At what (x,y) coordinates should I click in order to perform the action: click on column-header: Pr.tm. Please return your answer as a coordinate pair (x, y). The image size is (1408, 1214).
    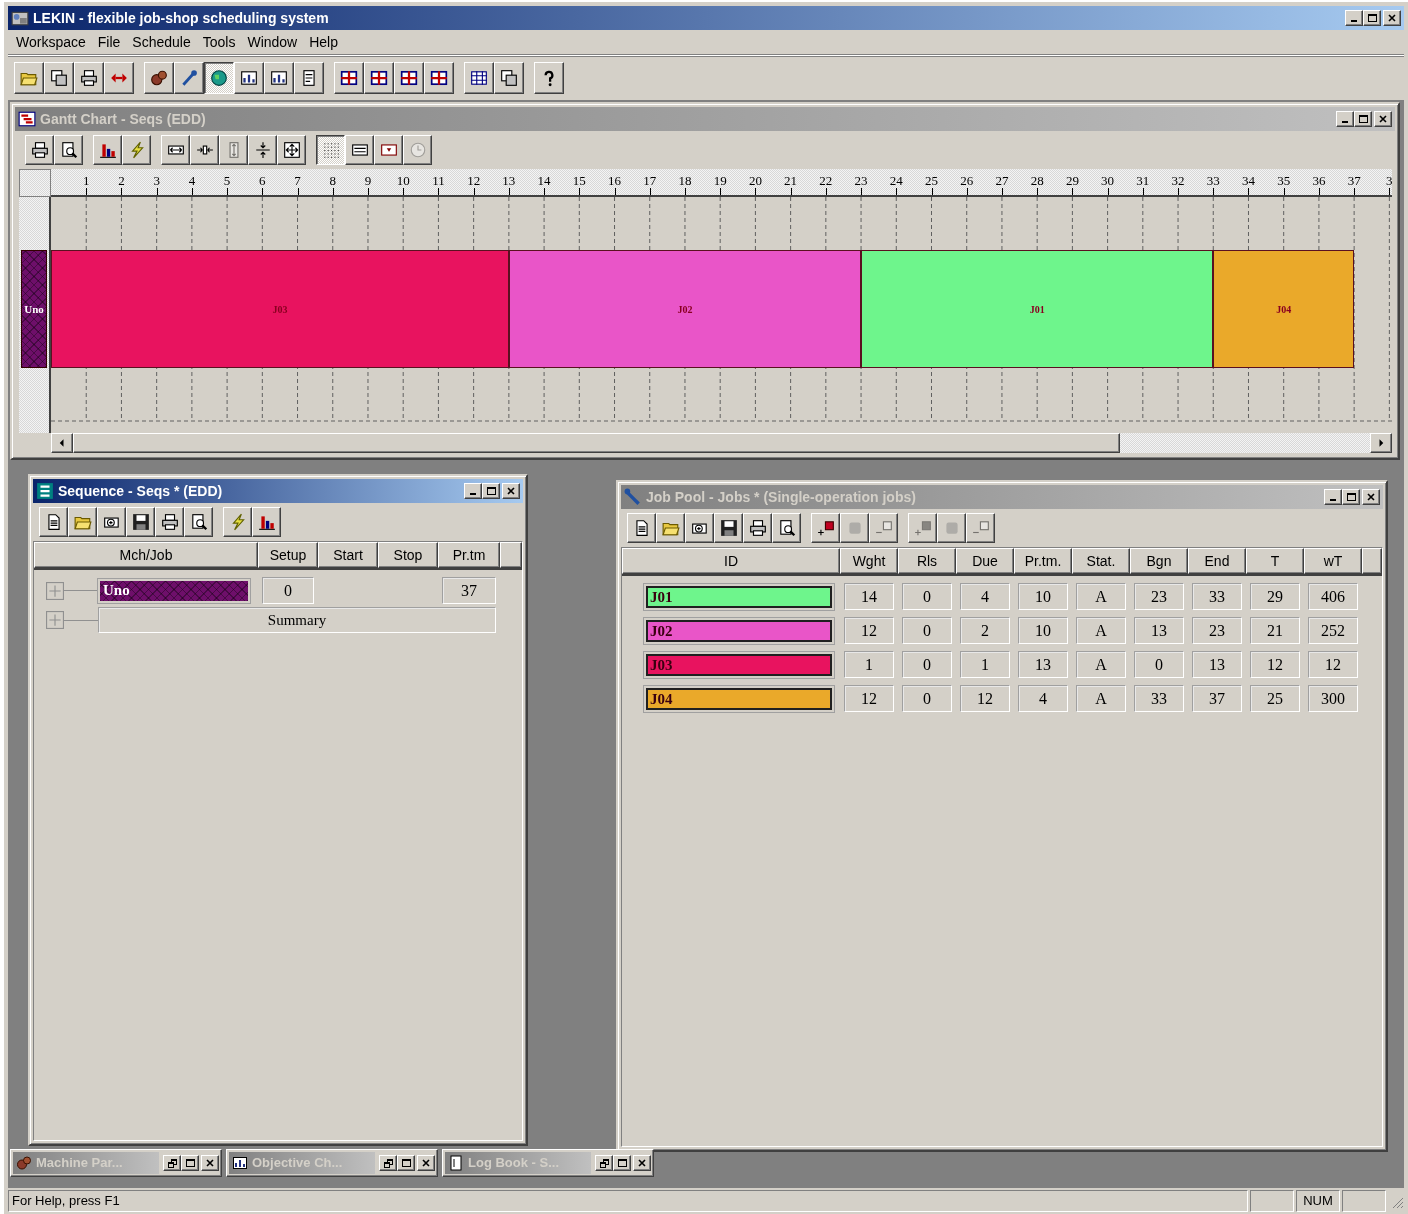
    Looking at the image, I should click on (469, 555).